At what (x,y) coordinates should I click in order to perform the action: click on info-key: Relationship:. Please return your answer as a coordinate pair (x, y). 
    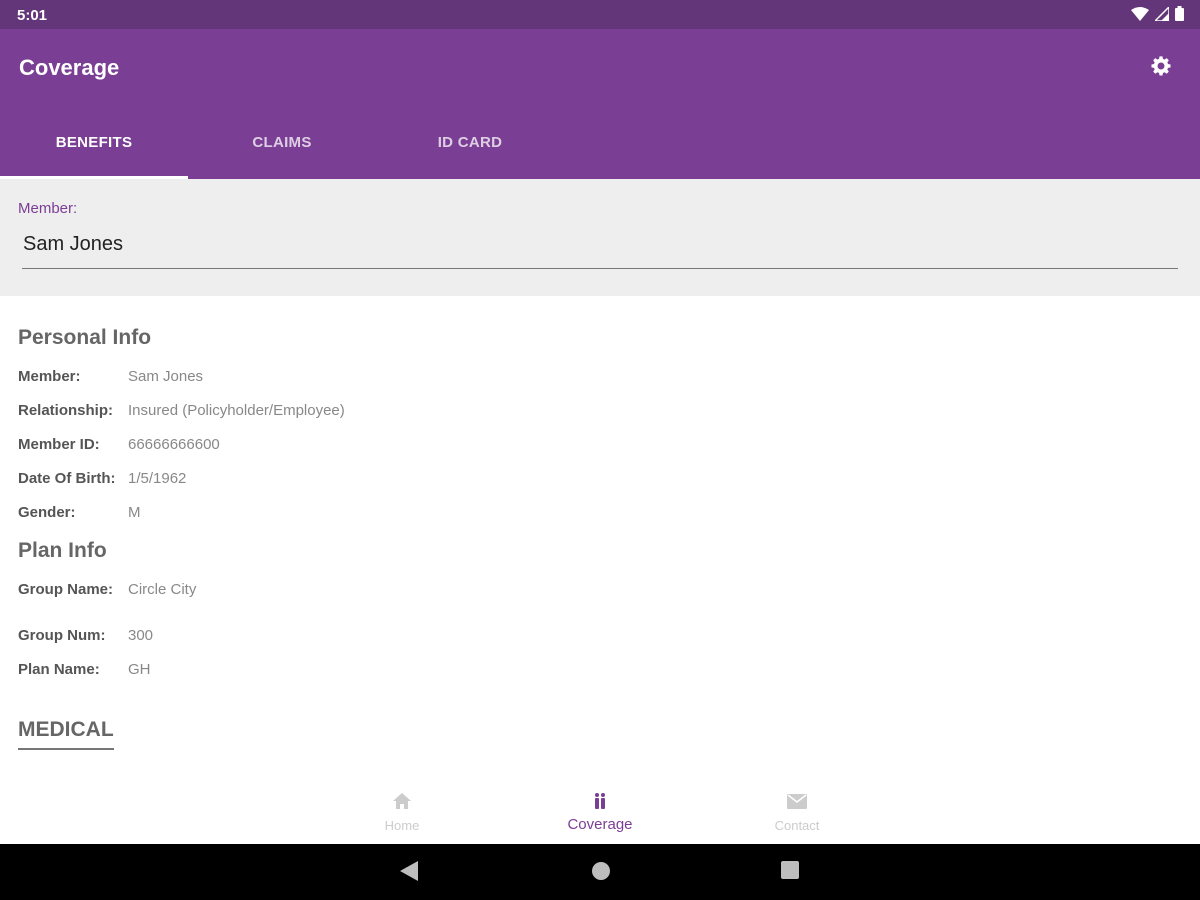
    Looking at the image, I should click on (66, 410).